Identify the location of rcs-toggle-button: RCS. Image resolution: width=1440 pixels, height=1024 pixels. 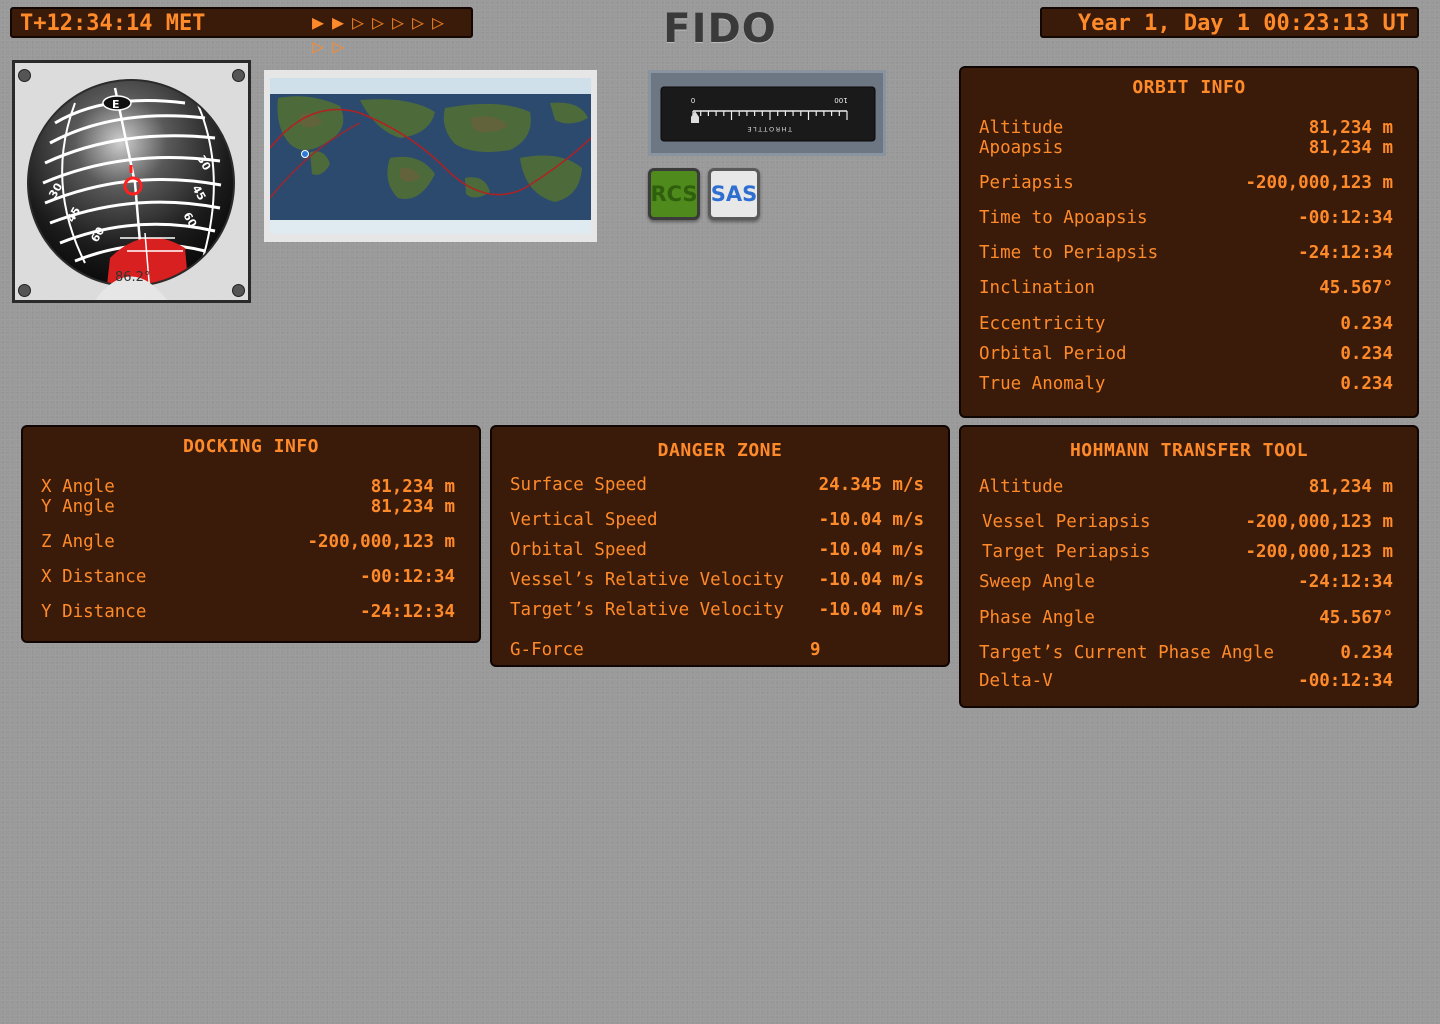
(674, 194).